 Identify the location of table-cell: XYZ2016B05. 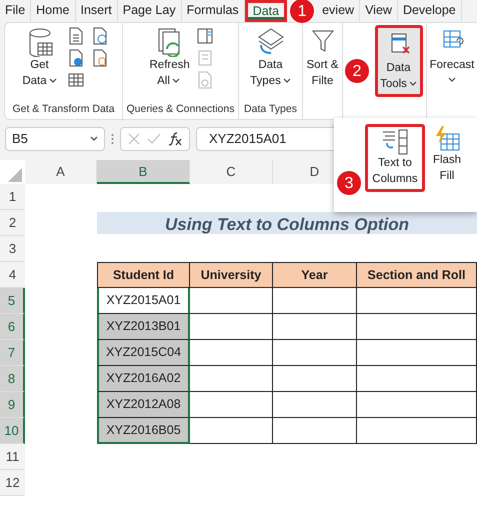
(143, 431).